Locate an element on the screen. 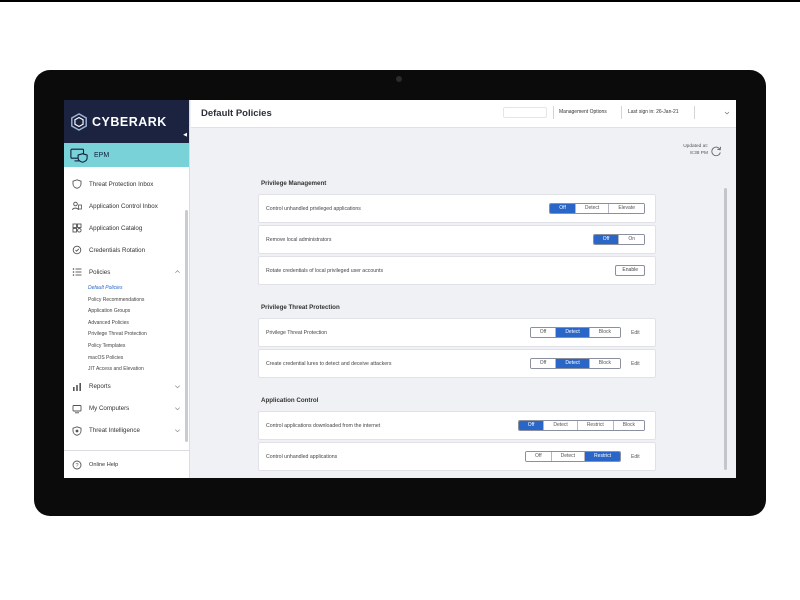  last-sign-in: Last sign in: 26-Jan-21 is located at coordinates (653, 112).